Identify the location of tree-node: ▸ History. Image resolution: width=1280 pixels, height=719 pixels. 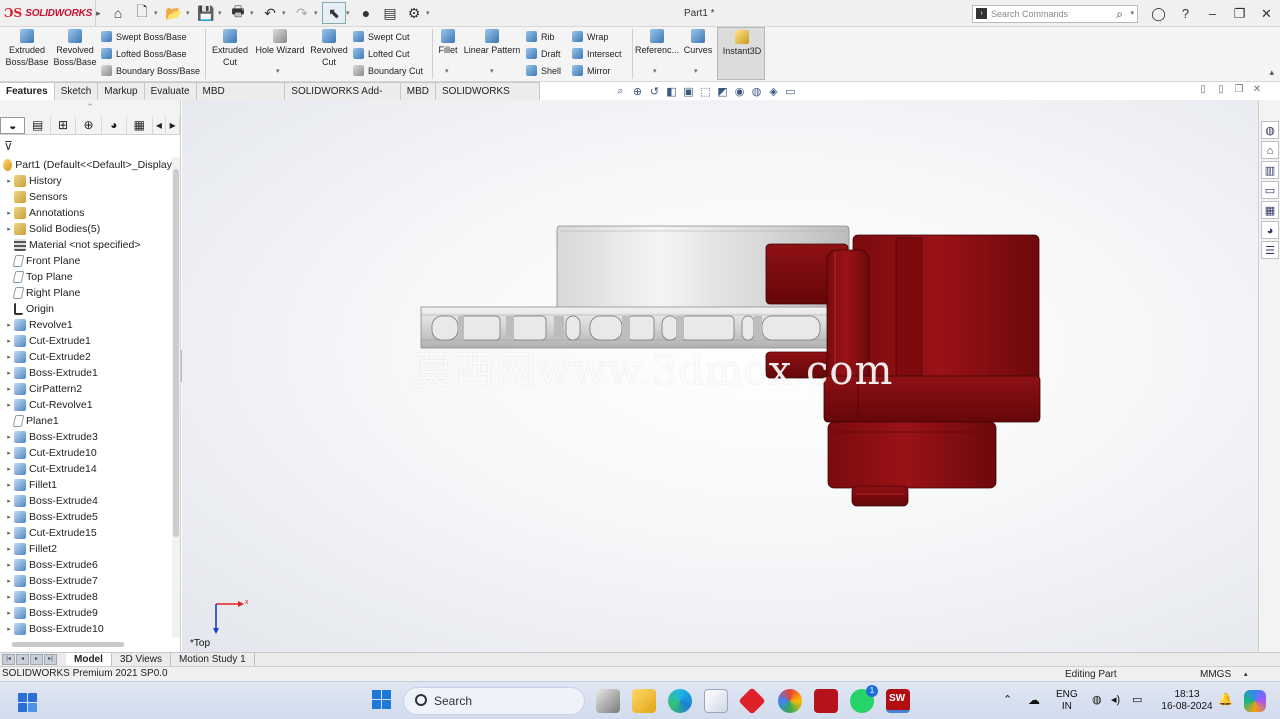
(86, 181).